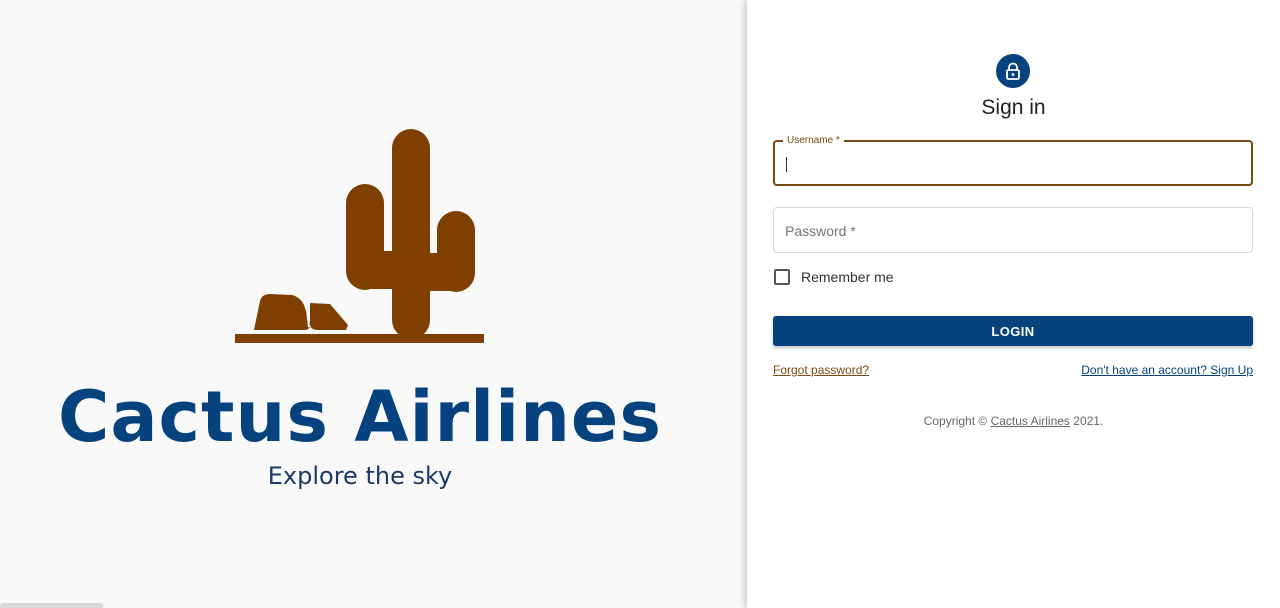 The width and height of the screenshot is (1280, 608). I want to click on remember-me-row: Remember me, so click(834, 277).